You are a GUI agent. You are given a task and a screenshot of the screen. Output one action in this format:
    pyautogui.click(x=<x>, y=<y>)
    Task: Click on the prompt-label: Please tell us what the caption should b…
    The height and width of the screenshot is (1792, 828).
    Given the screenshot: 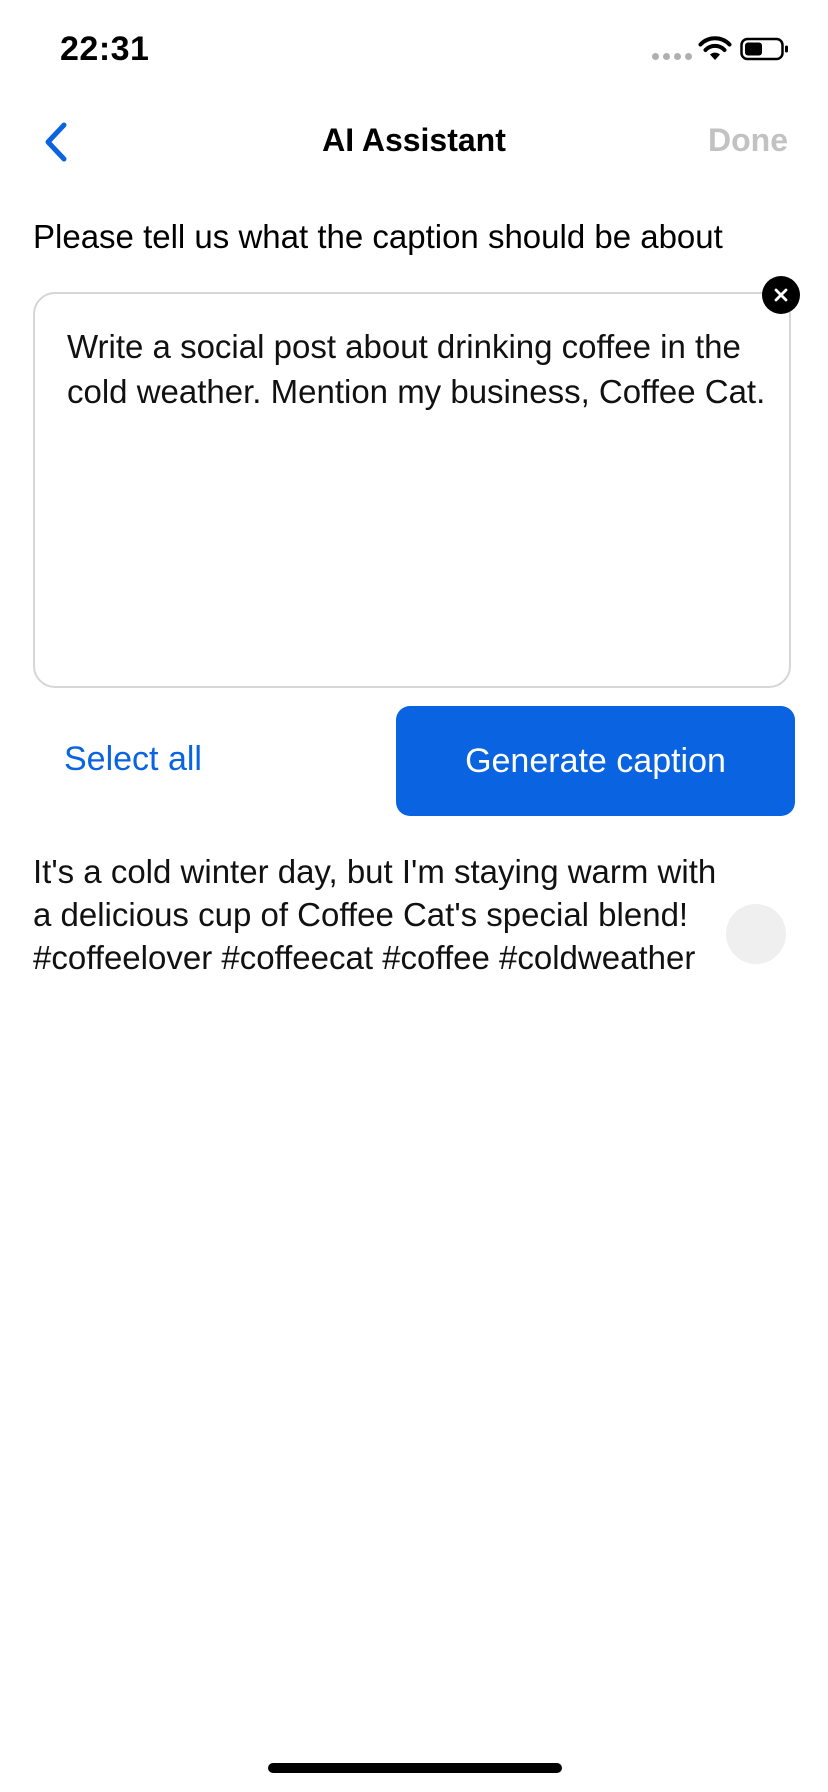 What is the action you would take?
    pyautogui.click(x=378, y=236)
    